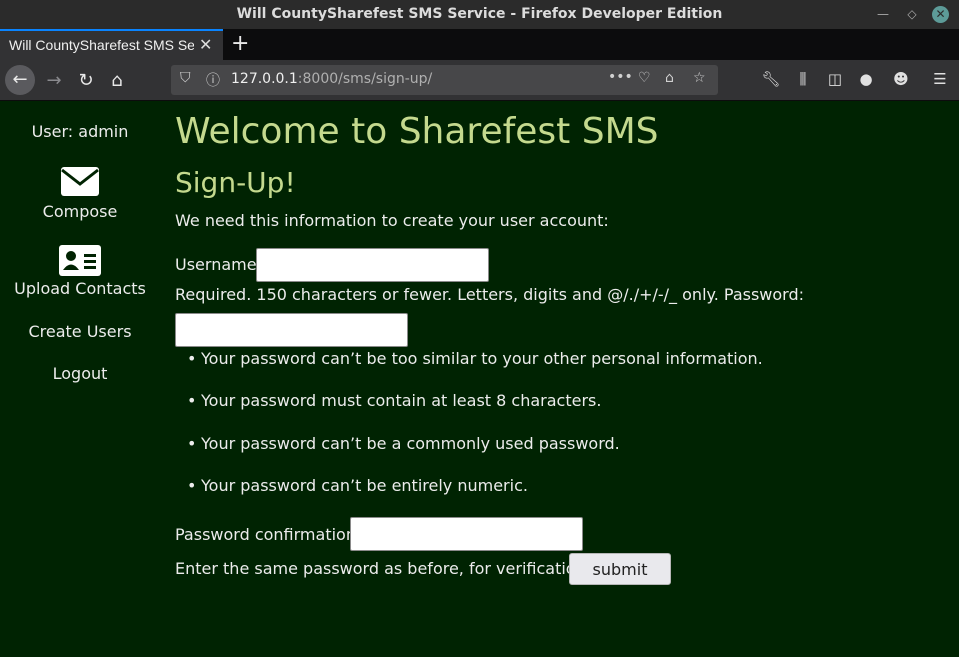  I want to click on library-icon: ⫼, so click(803, 79).